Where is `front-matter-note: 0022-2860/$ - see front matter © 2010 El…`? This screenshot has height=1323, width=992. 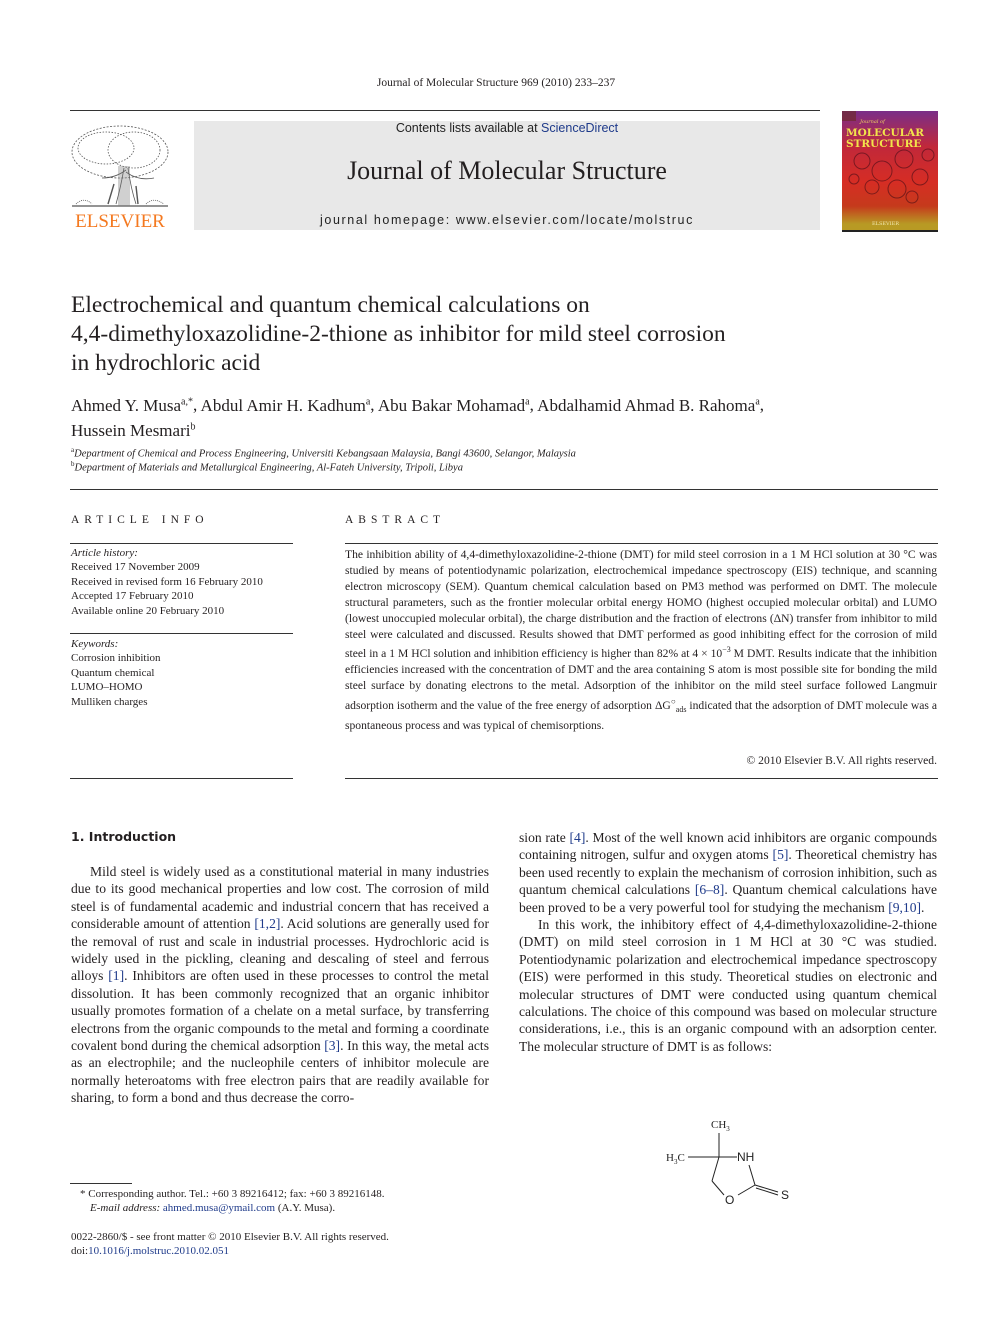
front-matter-note: 0022-2860/$ - see front matter © 2010 El… is located at coordinates (230, 1237).